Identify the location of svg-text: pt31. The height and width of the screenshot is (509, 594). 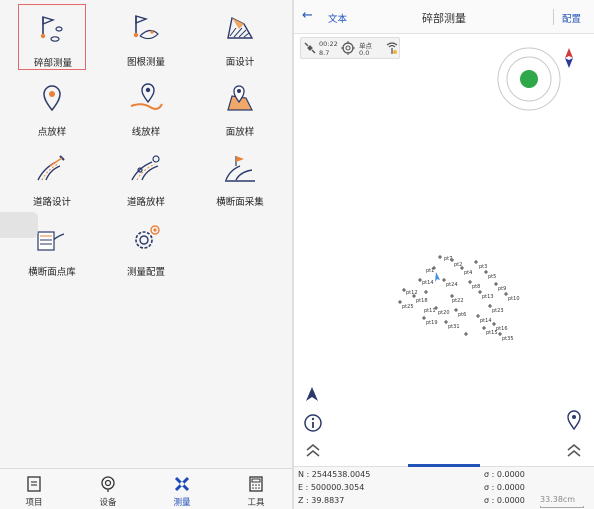
(454, 327).